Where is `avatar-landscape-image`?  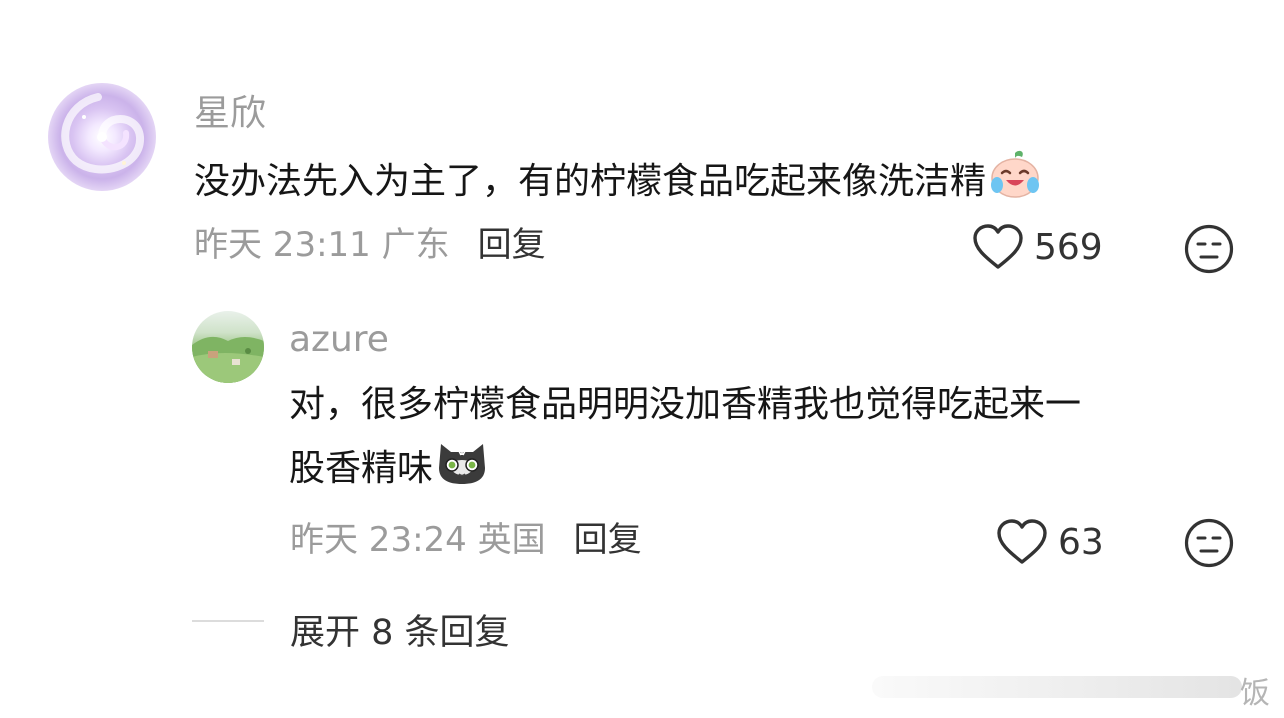 avatar-landscape-image is located at coordinates (228, 359).